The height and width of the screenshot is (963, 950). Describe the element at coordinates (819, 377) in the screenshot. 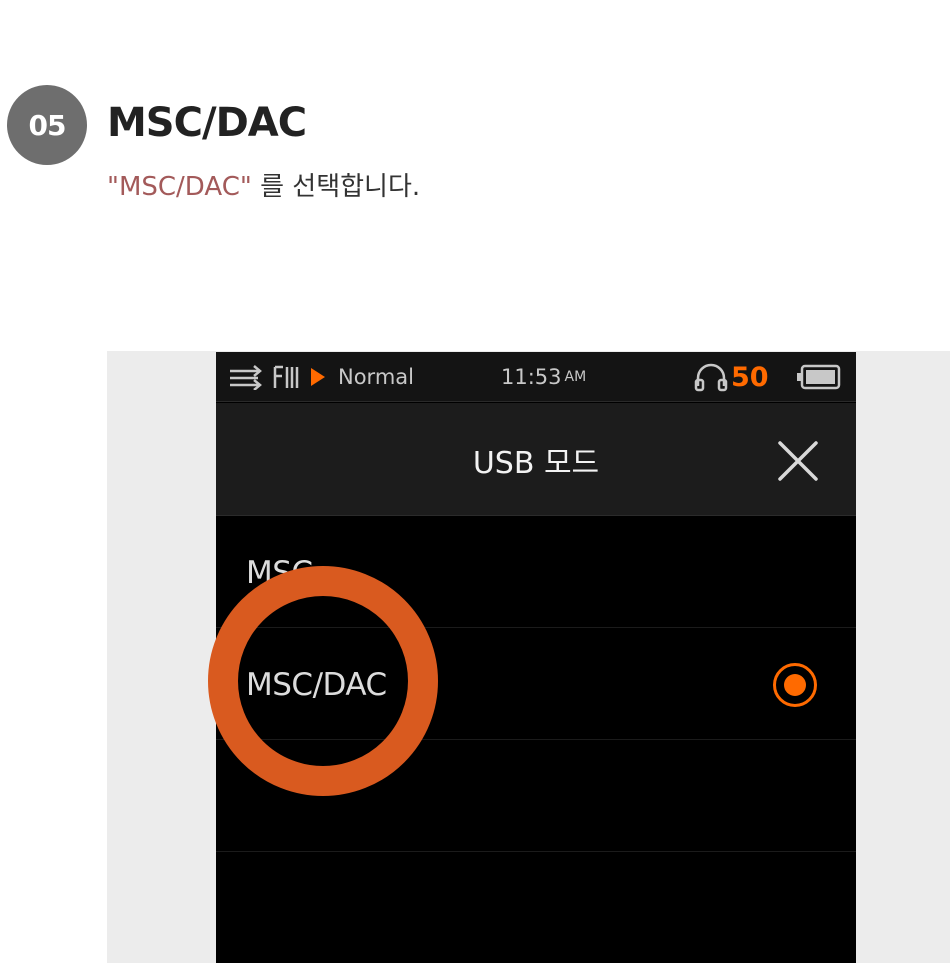

I see `battery-icon` at that location.